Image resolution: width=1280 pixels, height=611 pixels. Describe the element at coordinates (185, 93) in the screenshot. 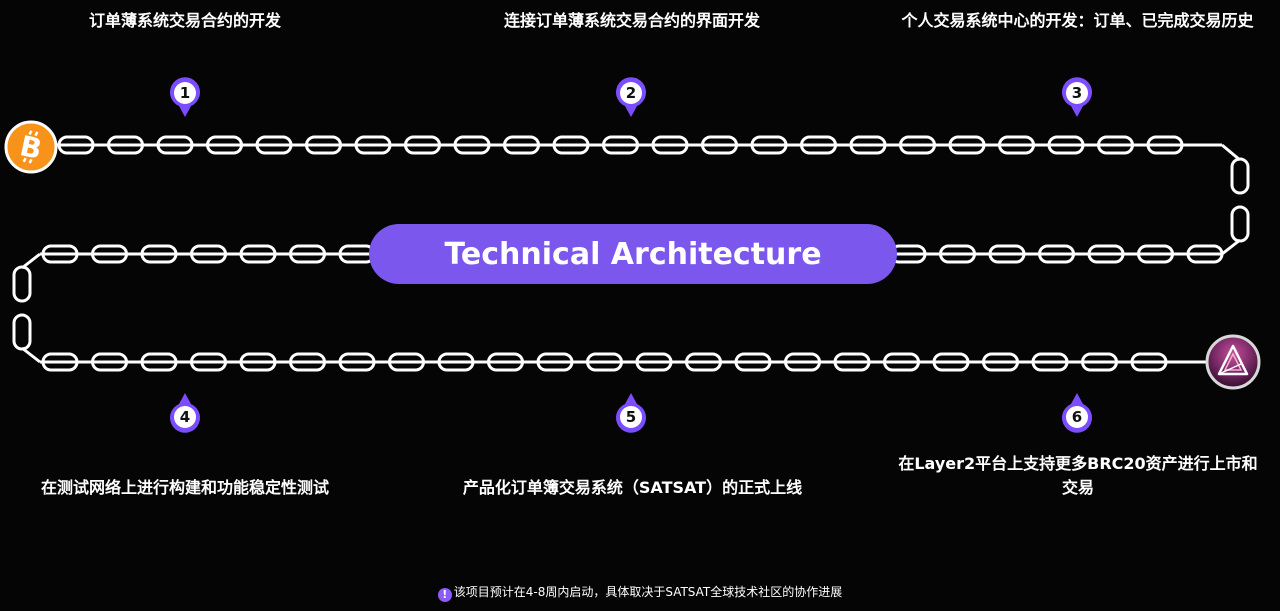

I see `step-1-number: 1` at that location.